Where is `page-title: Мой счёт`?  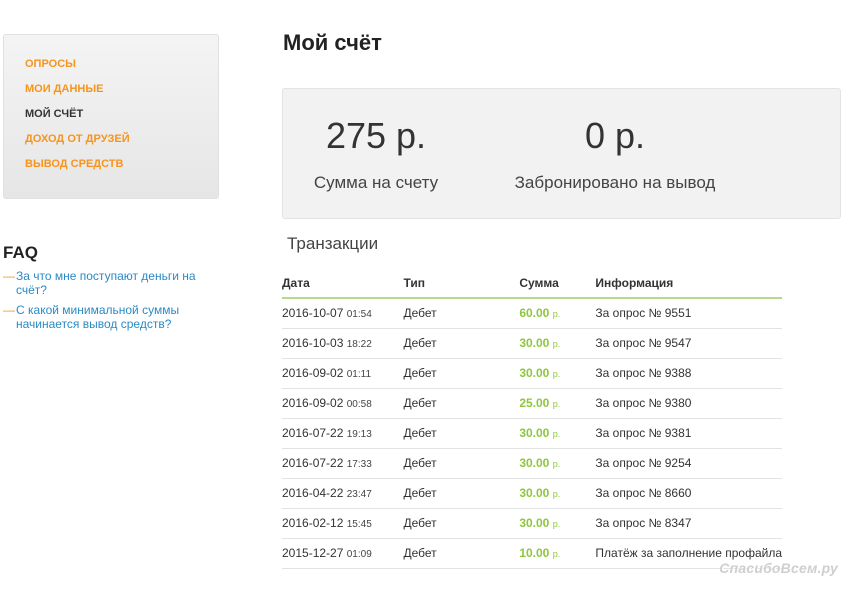
page-title: Мой счёт is located at coordinates (332, 42).